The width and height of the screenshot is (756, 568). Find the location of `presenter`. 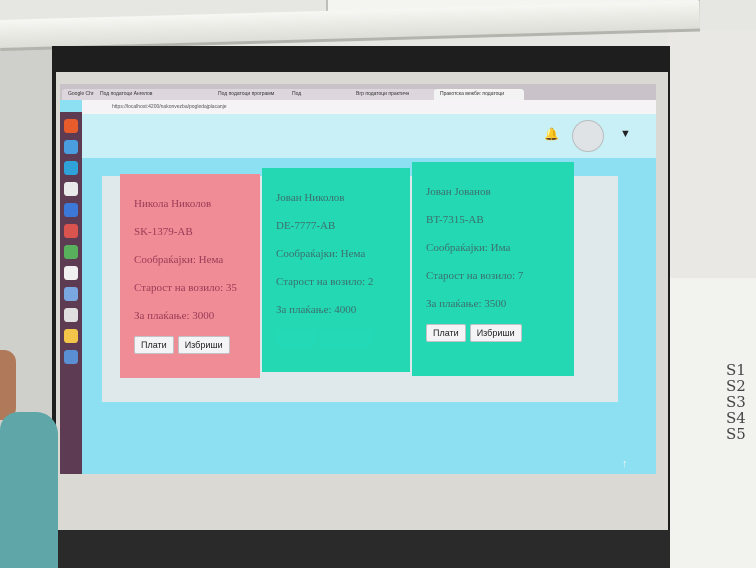

presenter is located at coordinates (29, 490).